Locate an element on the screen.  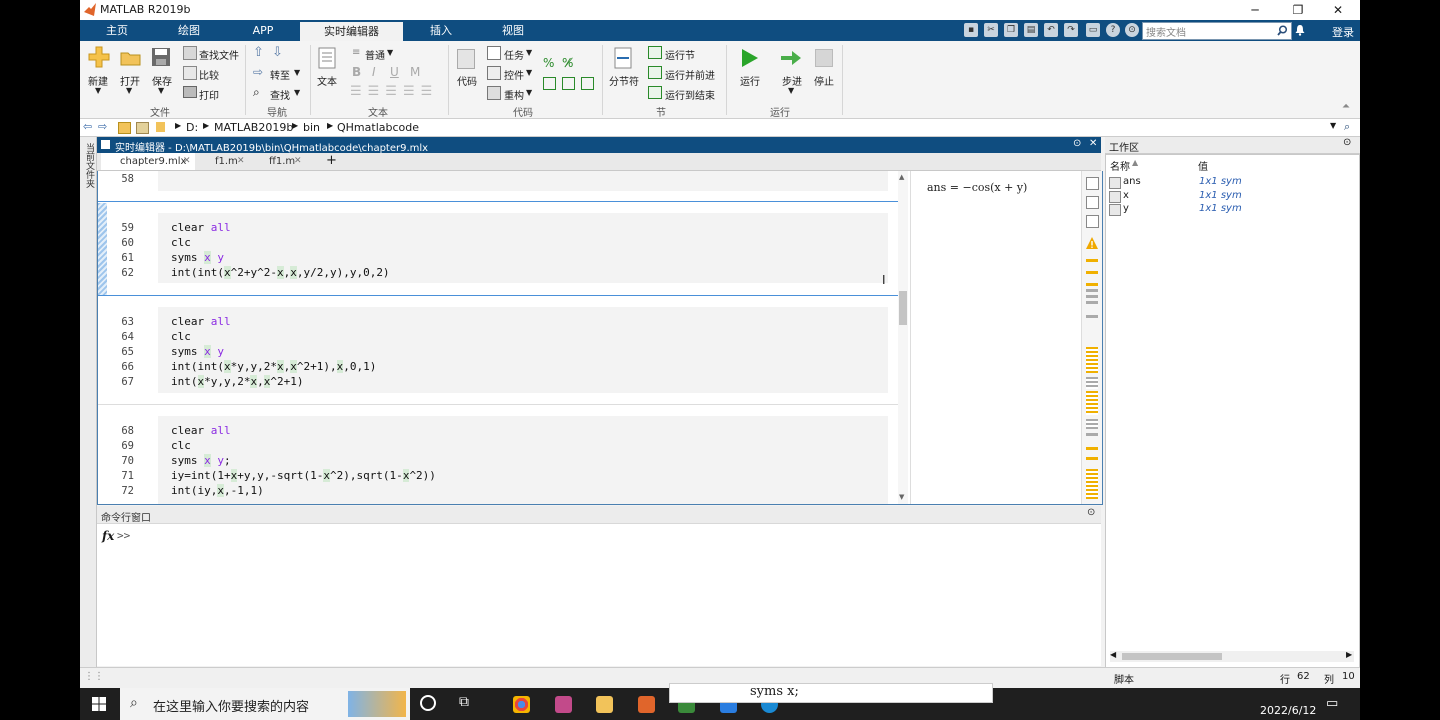
decrease-indent-icon is located at coordinates (587, 83).